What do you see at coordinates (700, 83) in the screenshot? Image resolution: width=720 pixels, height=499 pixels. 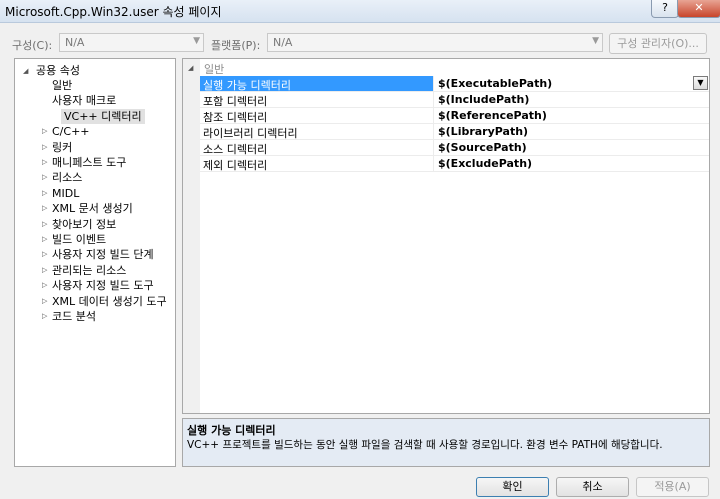 I see `value-dropdown-icon: ▼` at bounding box center [700, 83].